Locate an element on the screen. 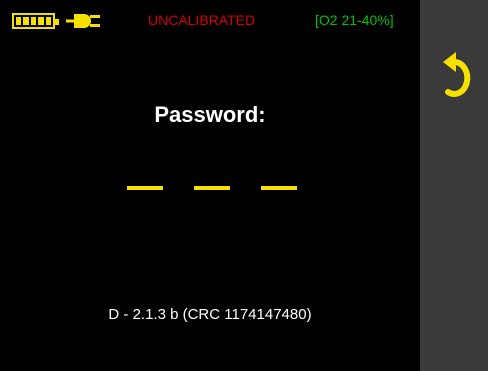 The image size is (488, 371). power-plug-icon is located at coordinates (83, 21).